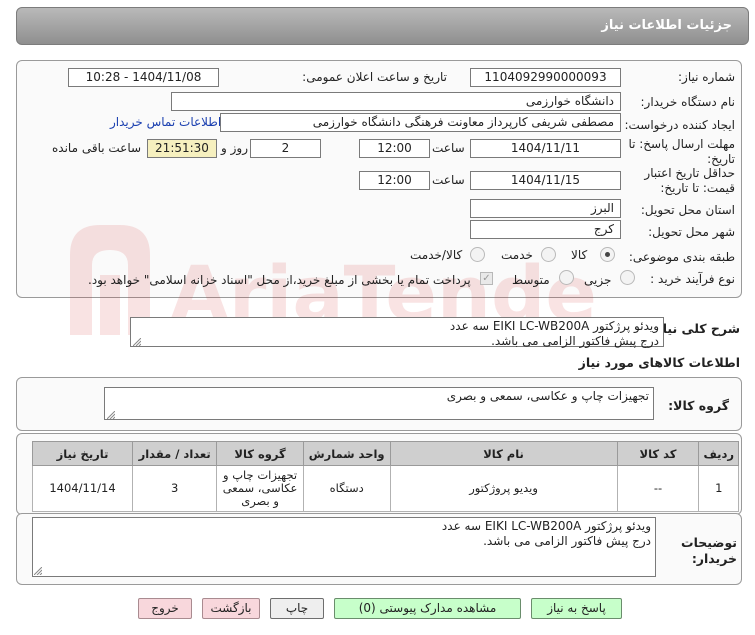 The image size is (755, 635). I want to click on validity-time-field: 12:00, so click(394, 180).